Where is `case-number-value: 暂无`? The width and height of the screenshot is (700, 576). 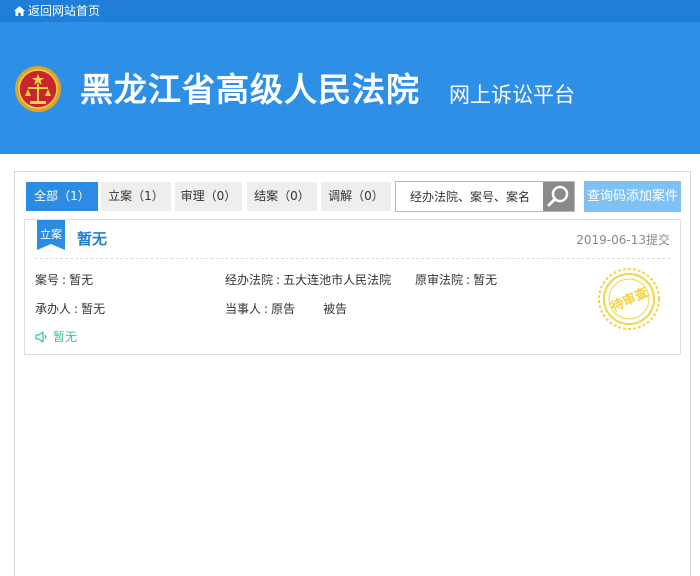 case-number-value: 暂无 is located at coordinates (81, 280).